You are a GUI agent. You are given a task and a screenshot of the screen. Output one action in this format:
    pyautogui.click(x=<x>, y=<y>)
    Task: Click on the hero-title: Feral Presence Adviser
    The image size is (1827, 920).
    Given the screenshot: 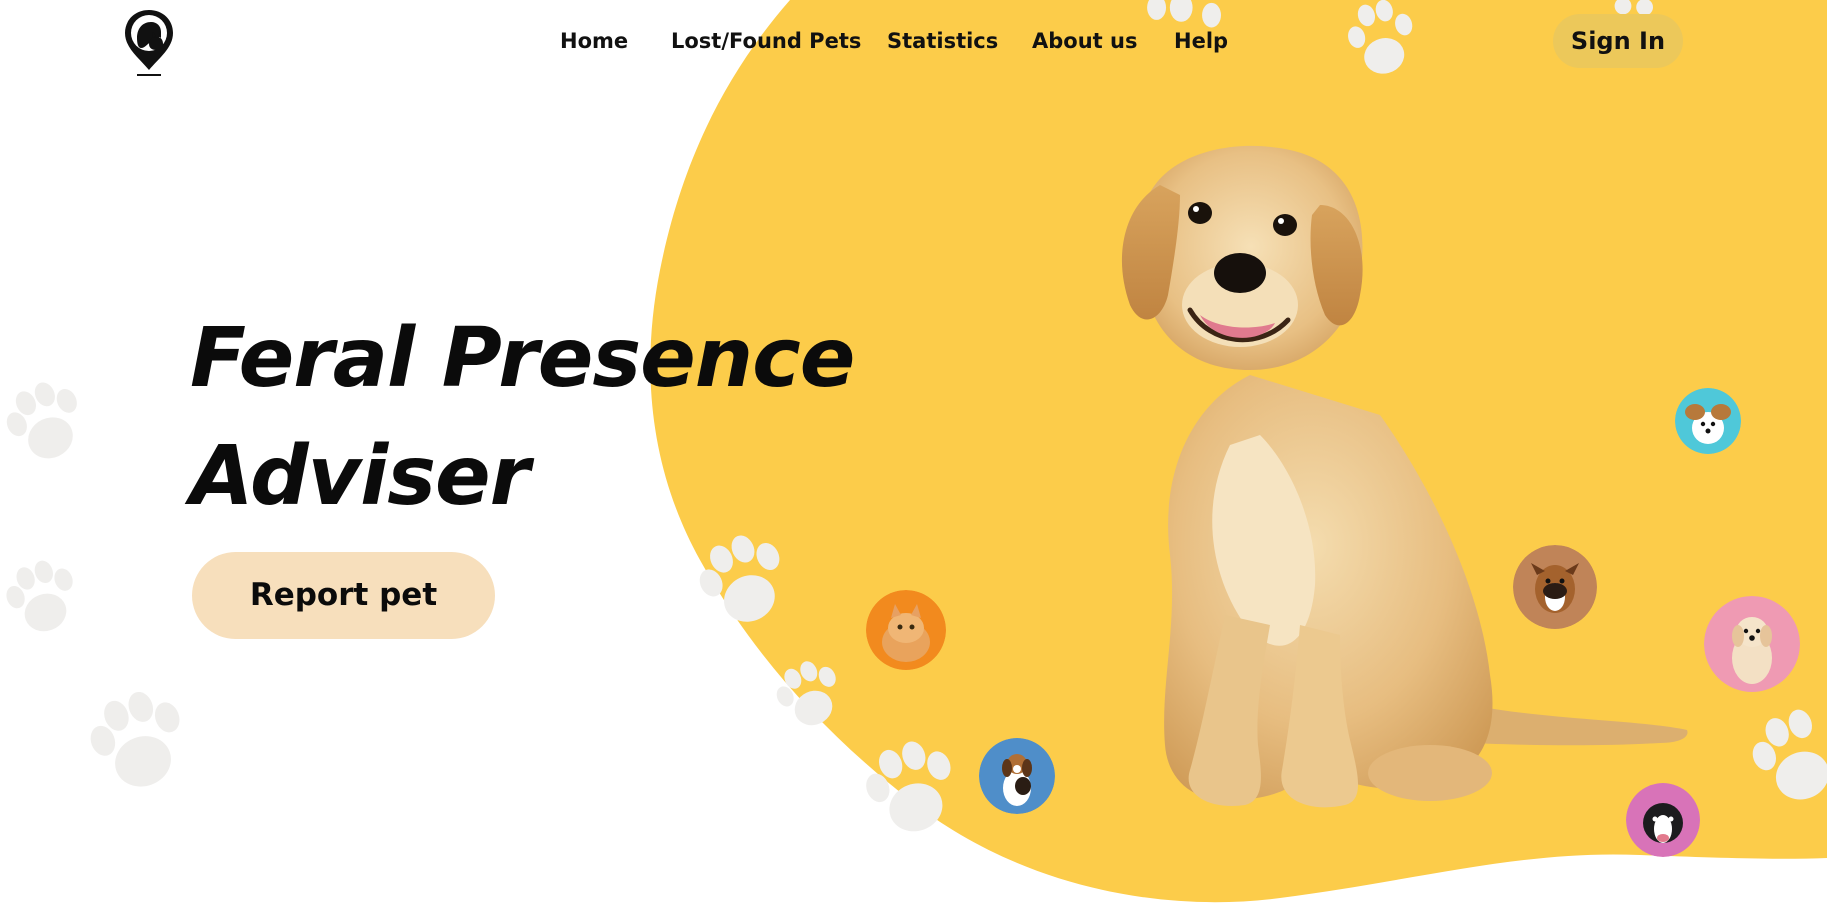 What is the action you would take?
    pyautogui.click(x=522, y=418)
    